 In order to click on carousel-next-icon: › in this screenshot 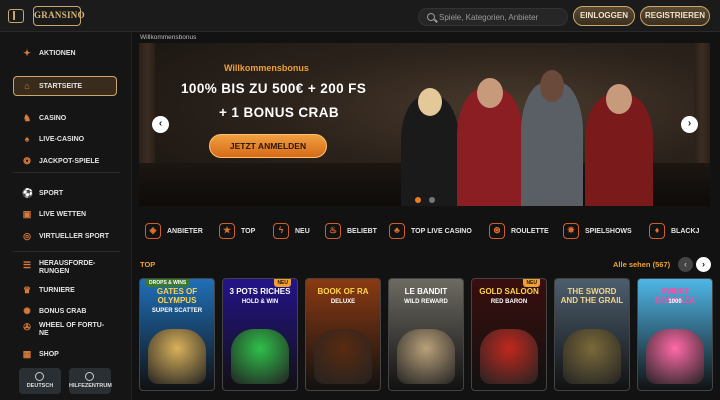, I will do `click(703, 264)`.